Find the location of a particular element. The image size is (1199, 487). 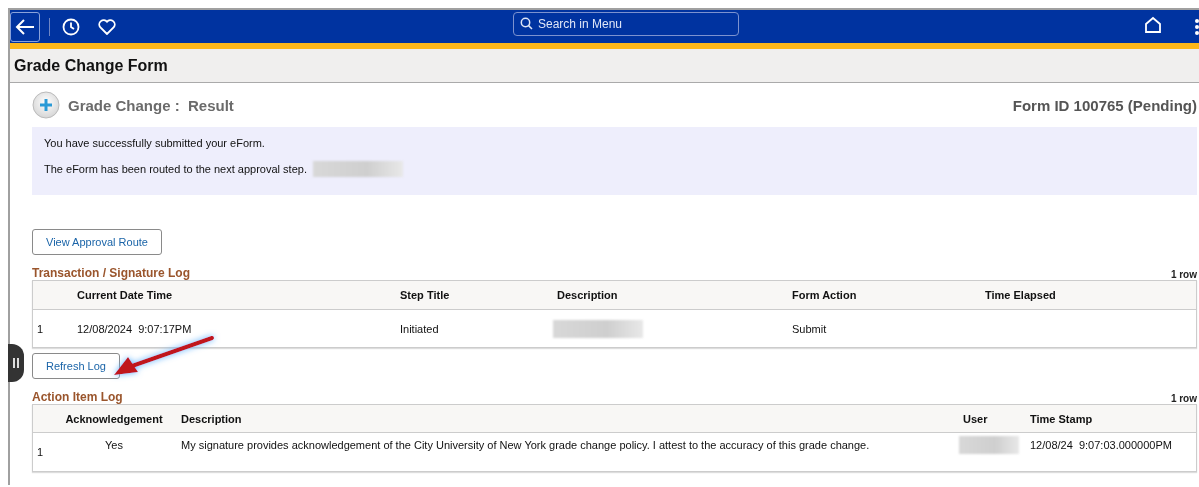

plus-icon is located at coordinates (46, 105).